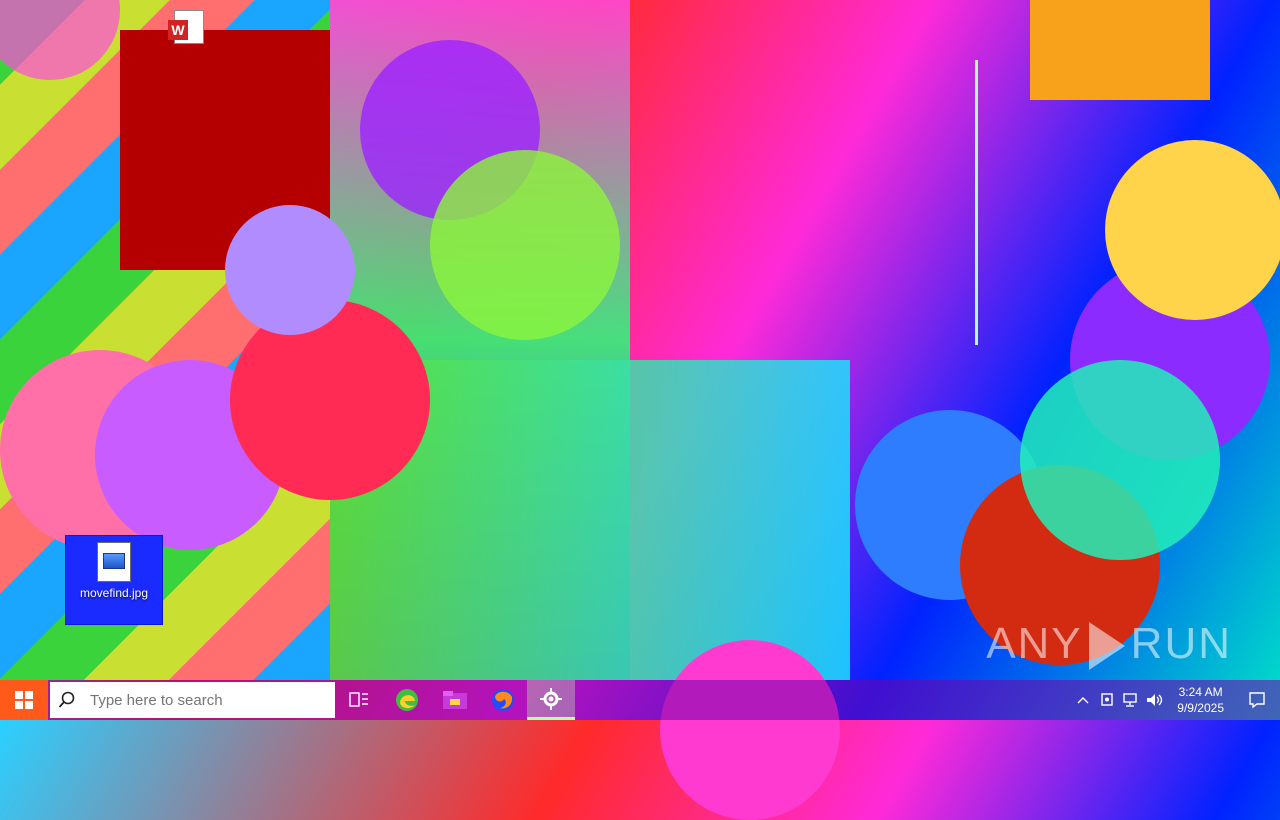 The width and height of the screenshot is (1280, 820). I want to click on clock-date: 9/9/2025, so click(1200, 708).